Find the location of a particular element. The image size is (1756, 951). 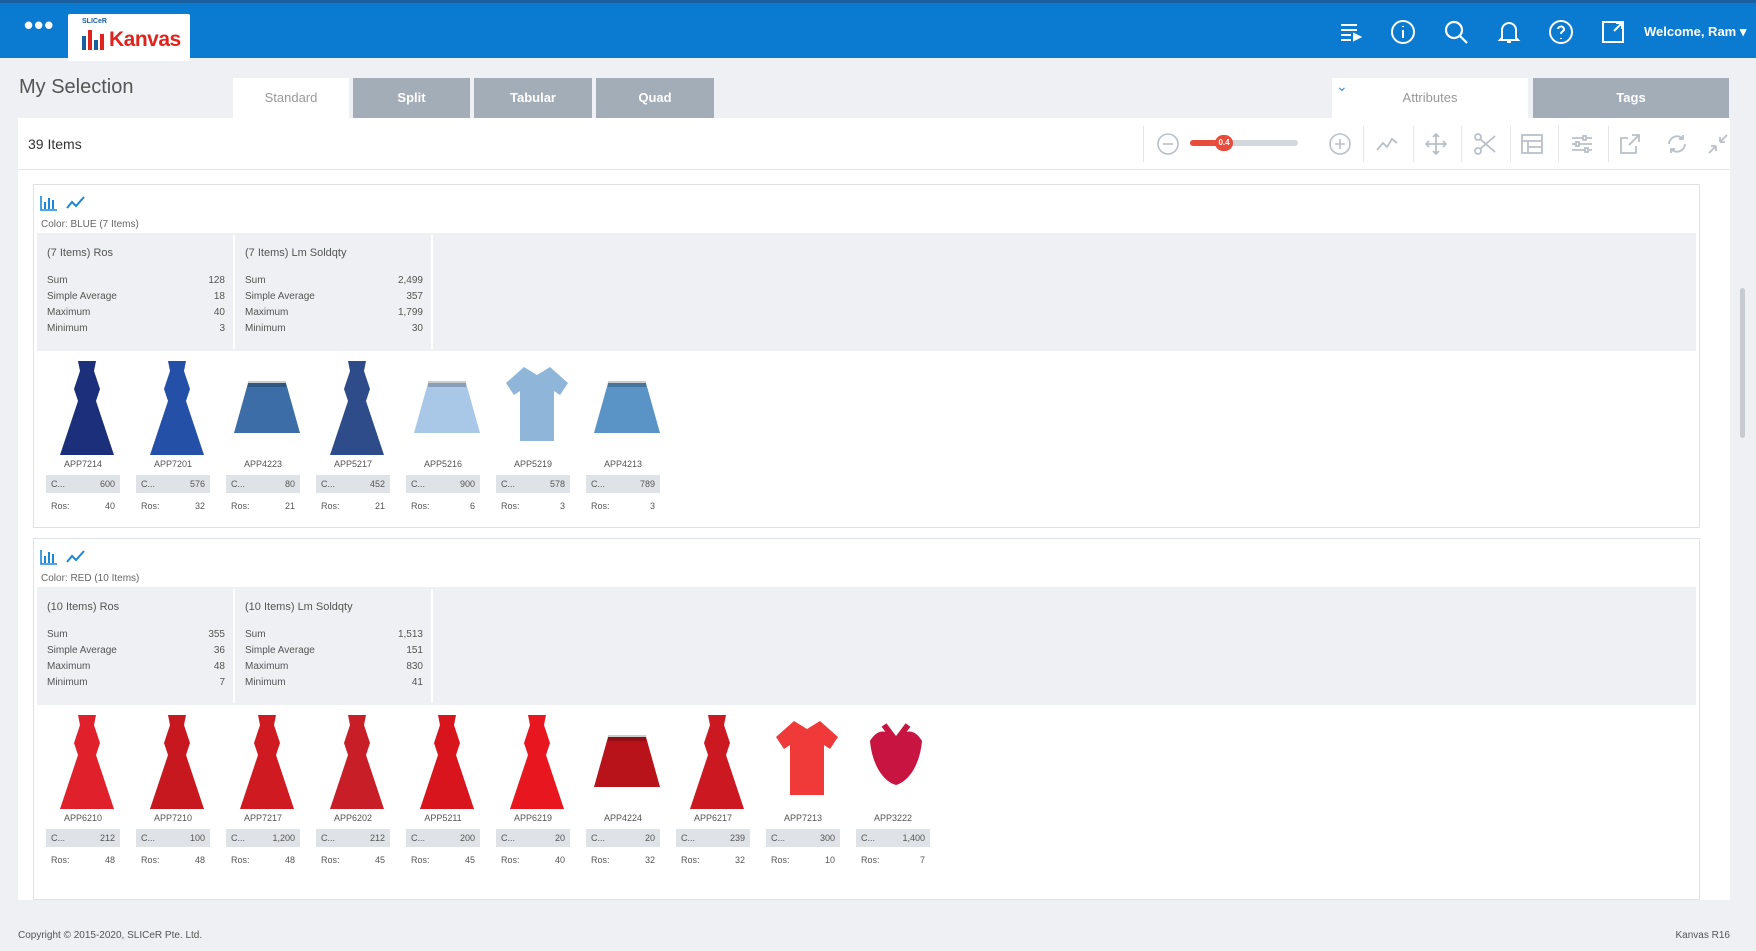

product-card: APP4223 C... 80 Ros: 21 is located at coordinates (263, 437).